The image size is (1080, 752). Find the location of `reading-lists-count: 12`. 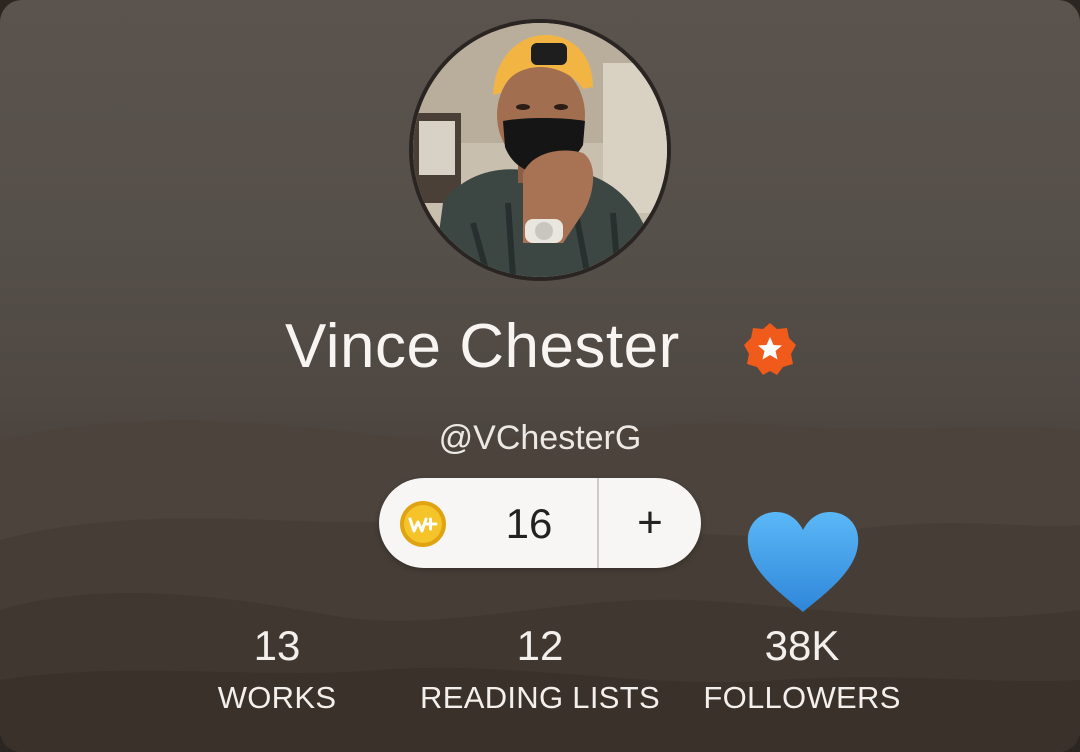

reading-lists-count: 12 is located at coordinates (540, 645).